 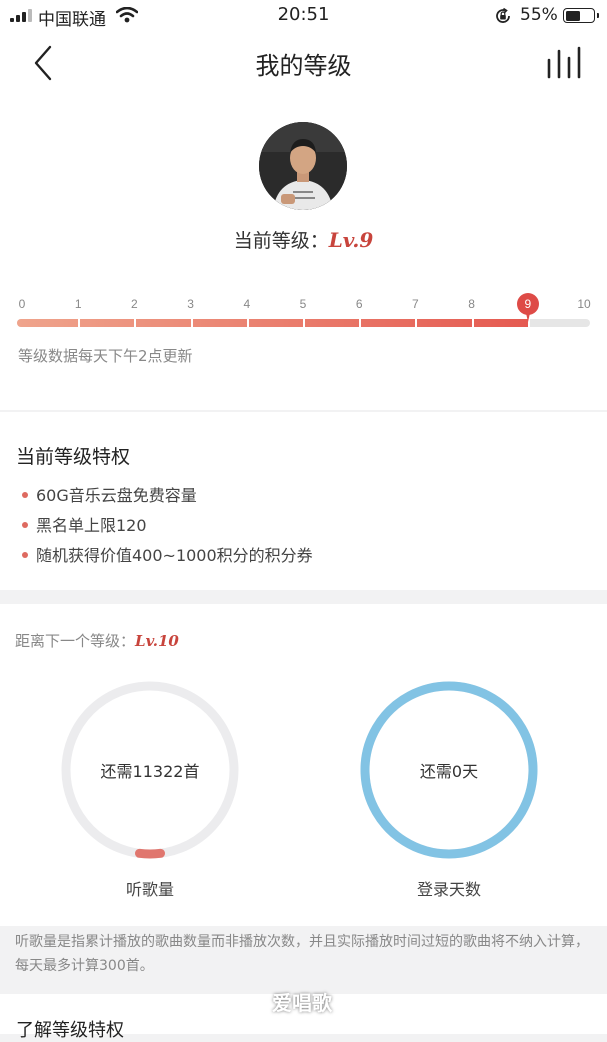 I want to click on level-tick: 5, so click(x=303, y=304).